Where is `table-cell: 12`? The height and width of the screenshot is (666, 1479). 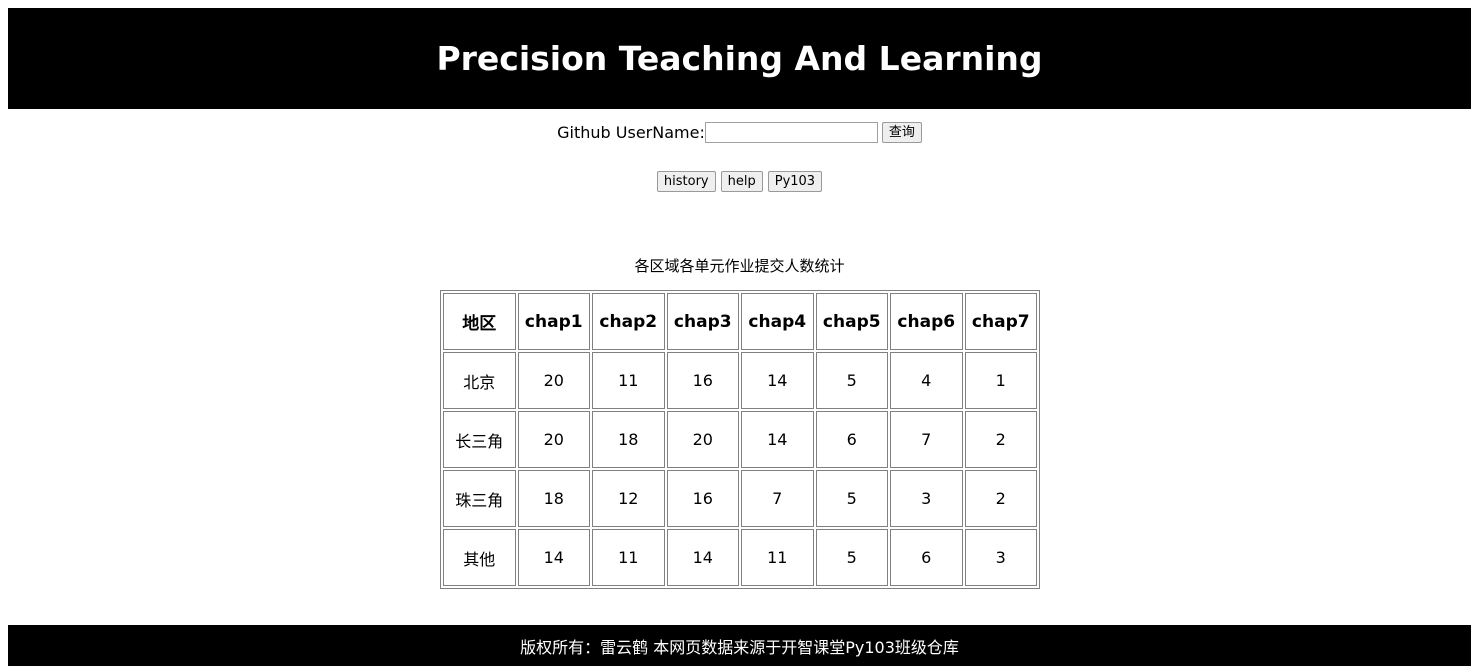
table-cell: 12 is located at coordinates (628, 498).